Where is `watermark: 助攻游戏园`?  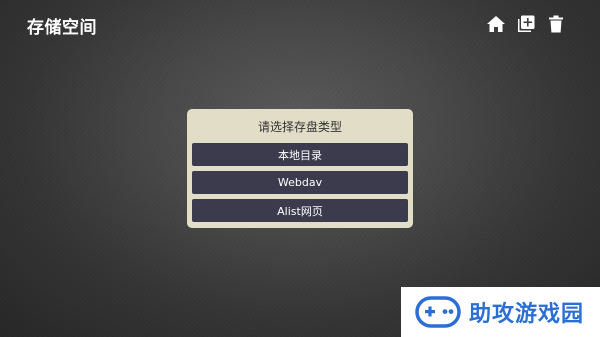 watermark: 助攻游戏园 is located at coordinates (500, 312).